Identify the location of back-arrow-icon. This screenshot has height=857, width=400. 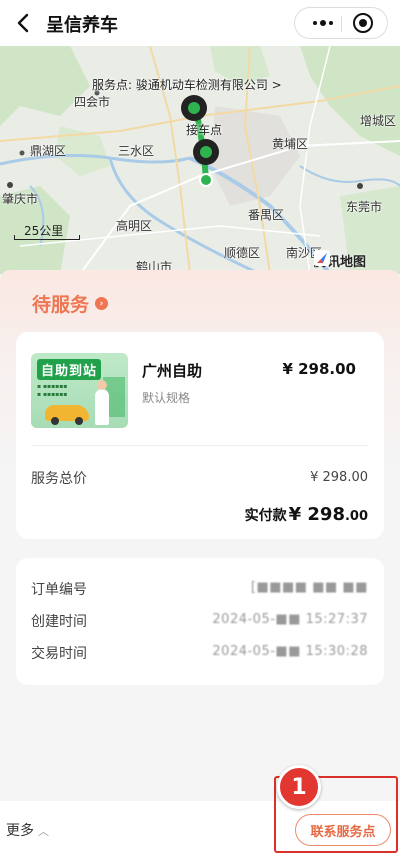
(24, 23).